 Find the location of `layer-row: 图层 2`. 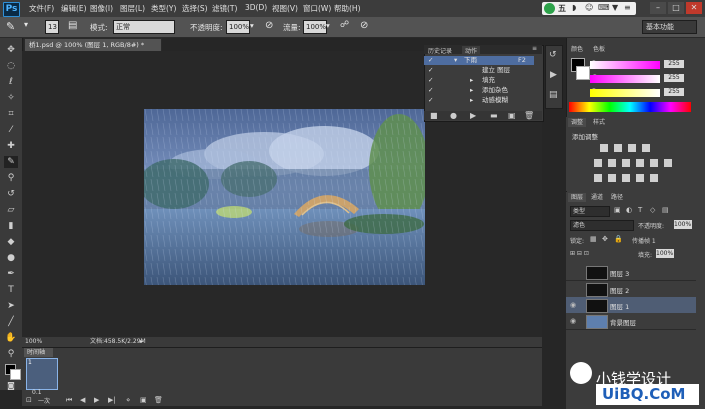

layer-row: 图层 2 is located at coordinates (631, 289).